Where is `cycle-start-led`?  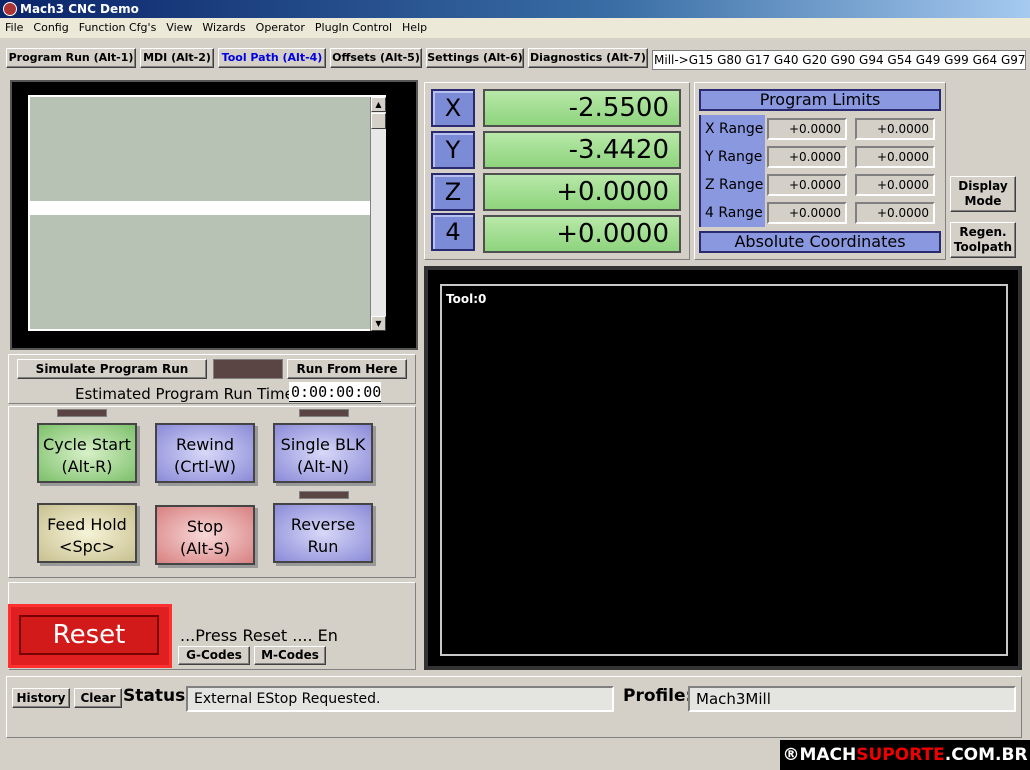
cycle-start-led is located at coordinates (82, 413).